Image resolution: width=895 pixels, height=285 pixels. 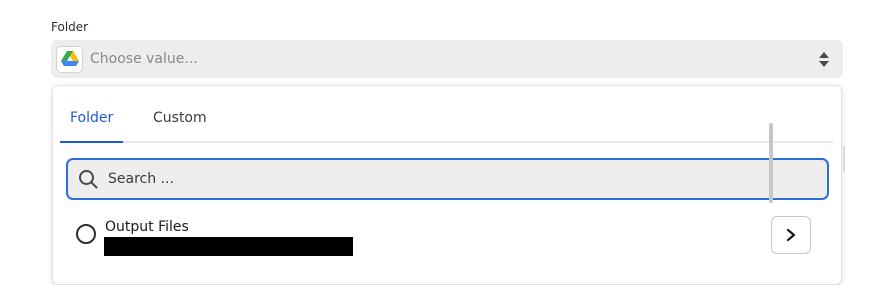 I want to click on item-title: Output Files, so click(x=147, y=227).